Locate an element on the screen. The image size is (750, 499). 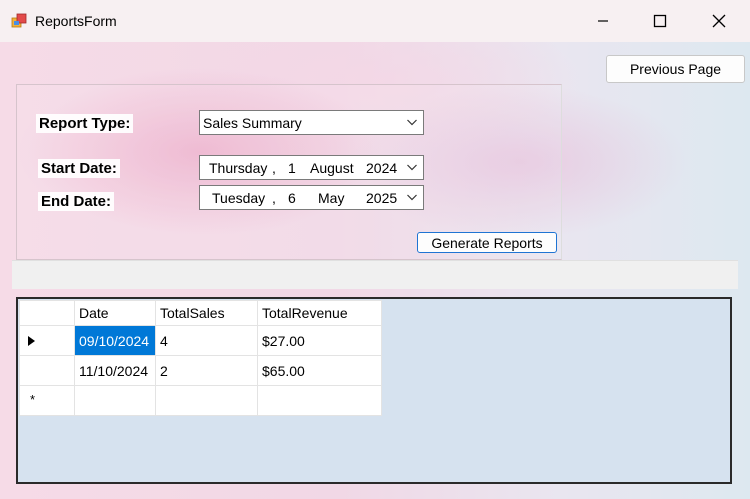
table-cell-totalsales is located at coordinates (206, 400).